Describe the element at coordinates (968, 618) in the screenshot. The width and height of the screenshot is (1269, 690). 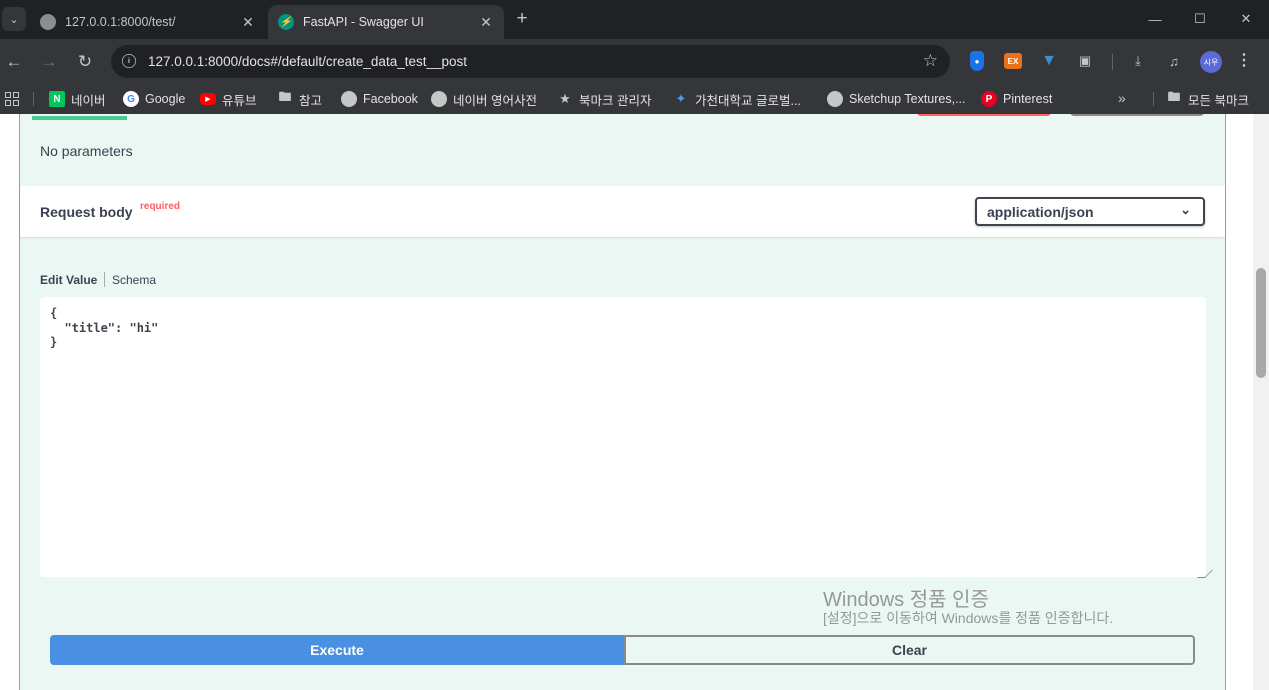
I see `windows-activation-subtitle: [설정]으로 이동하여 Windows를 정품 인증합니다.` at that location.